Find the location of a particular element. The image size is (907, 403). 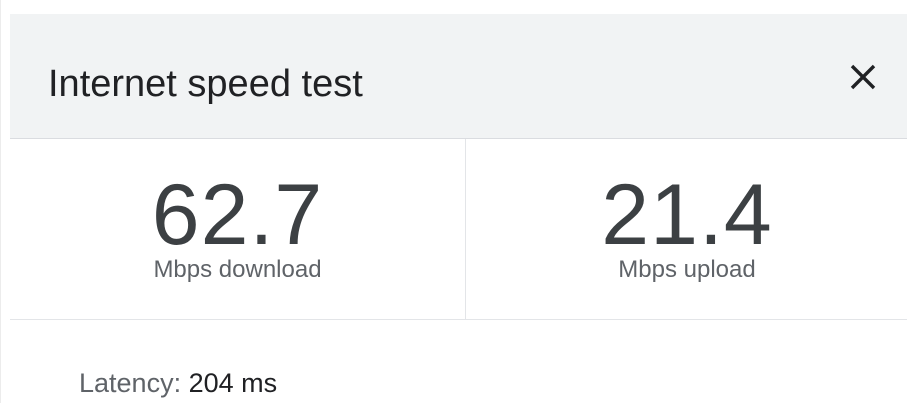

close-icon is located at coordinates (863, 77).